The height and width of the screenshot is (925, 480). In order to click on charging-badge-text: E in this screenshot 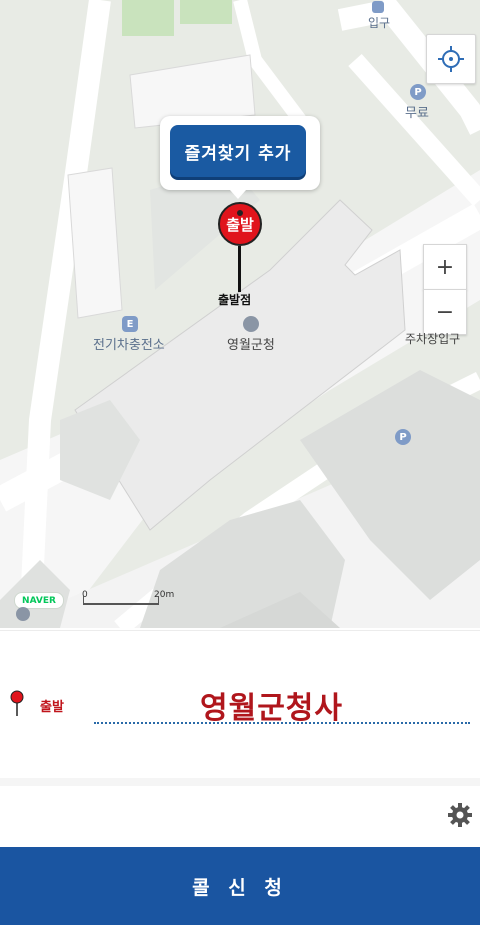, I will do `click(130, 324)`.